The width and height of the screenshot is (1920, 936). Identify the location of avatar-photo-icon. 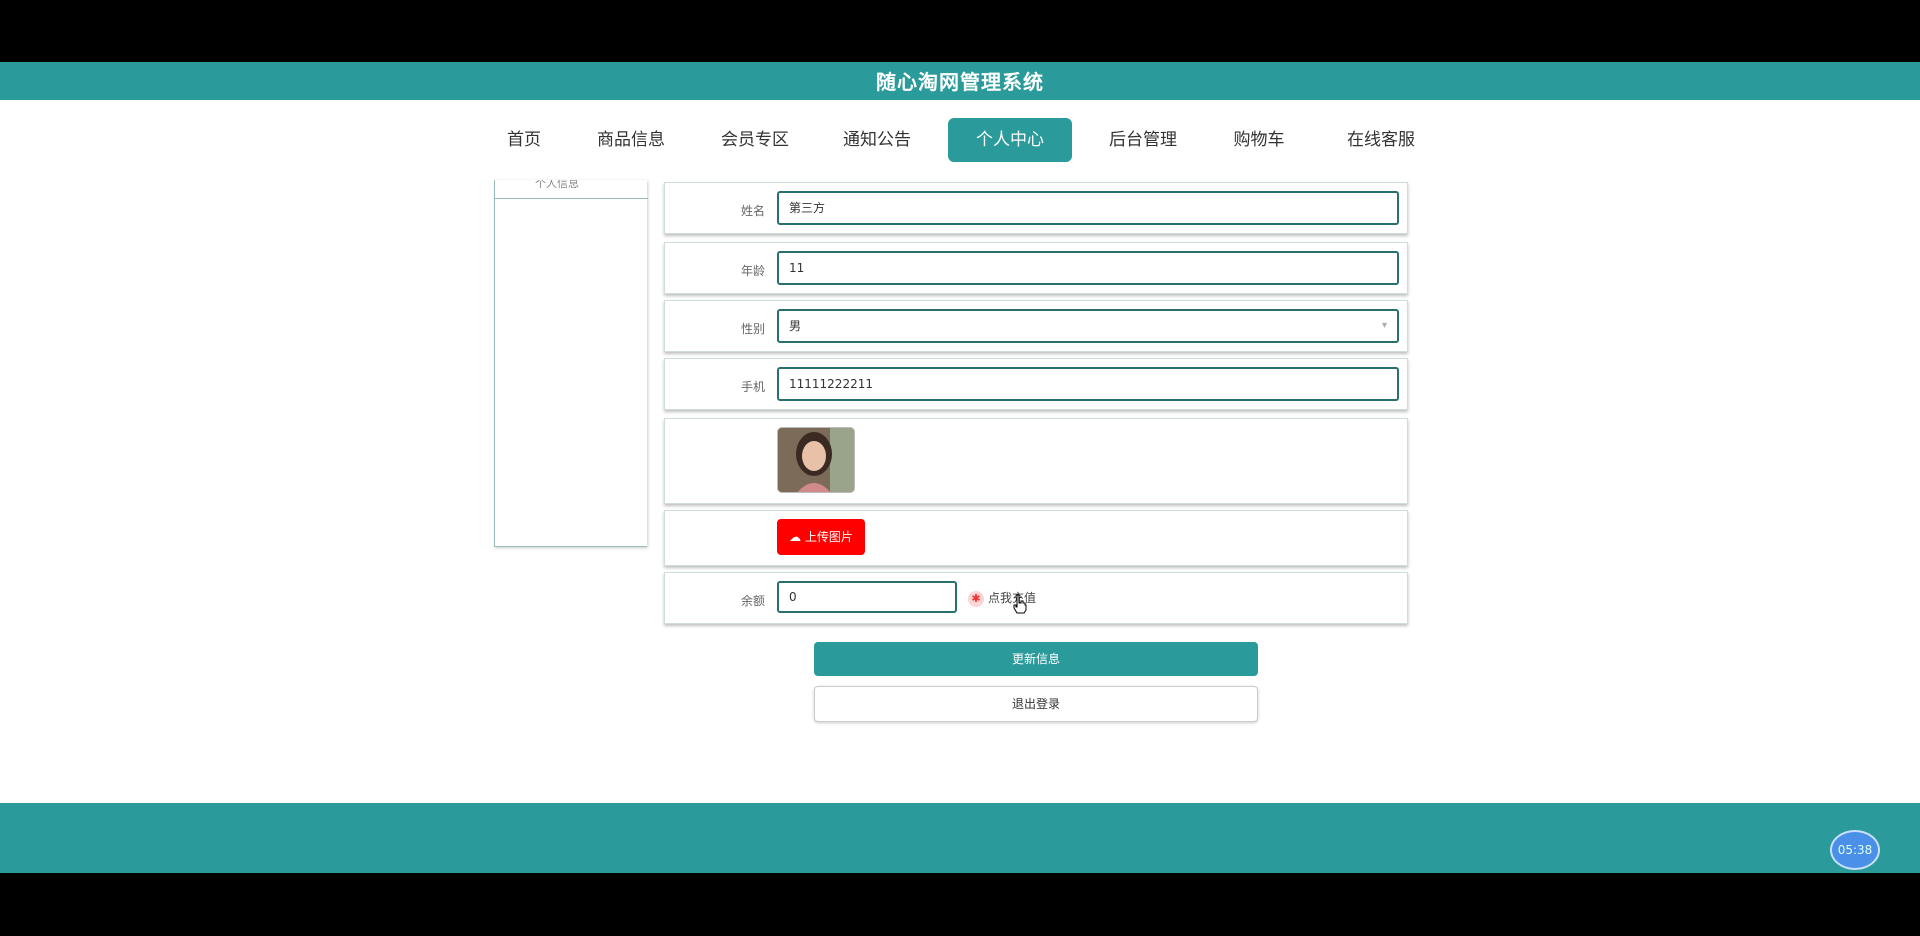
(816, 460).